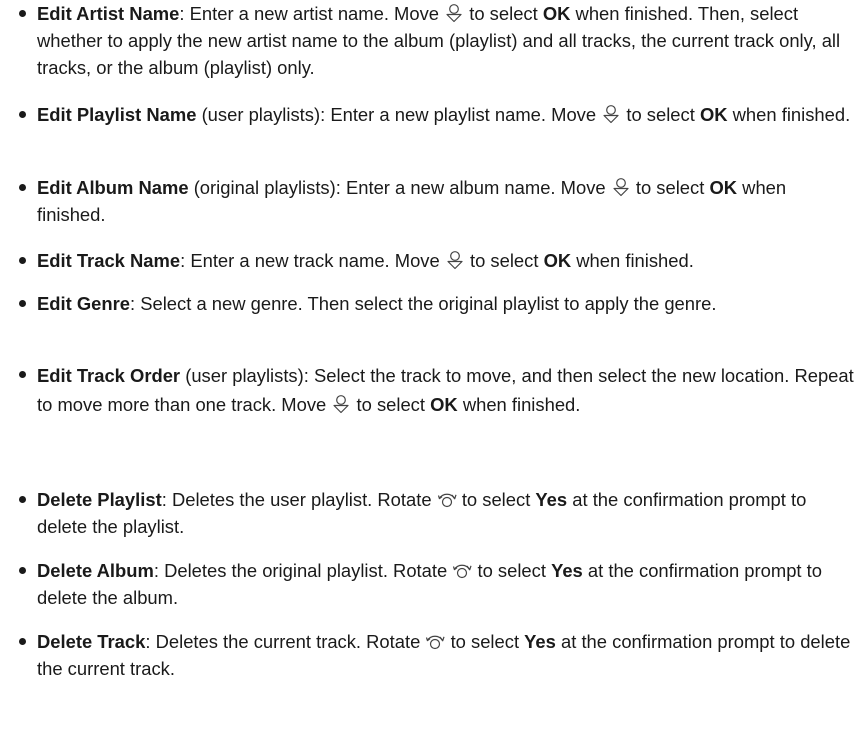 The image size is (863, 751). Describe the element at coordinates (312, 13) in the screenshot. I see `text-part: : Enter a new artist name. Move` at that location.